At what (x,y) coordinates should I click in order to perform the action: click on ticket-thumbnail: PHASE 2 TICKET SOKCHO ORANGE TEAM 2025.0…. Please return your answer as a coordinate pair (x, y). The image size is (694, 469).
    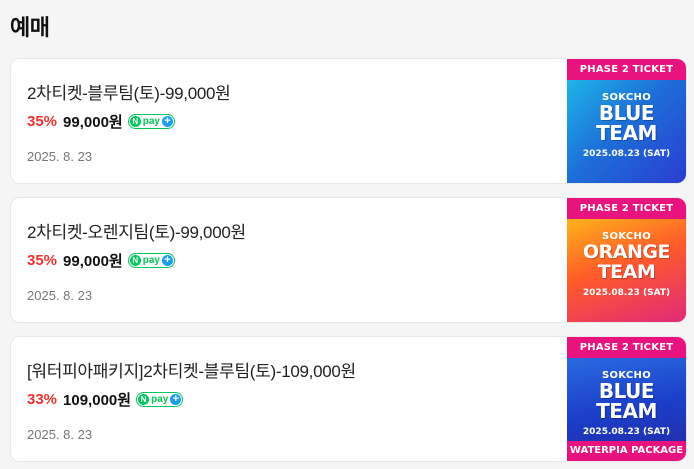
    Looking at the image, I should click on (626, 260).